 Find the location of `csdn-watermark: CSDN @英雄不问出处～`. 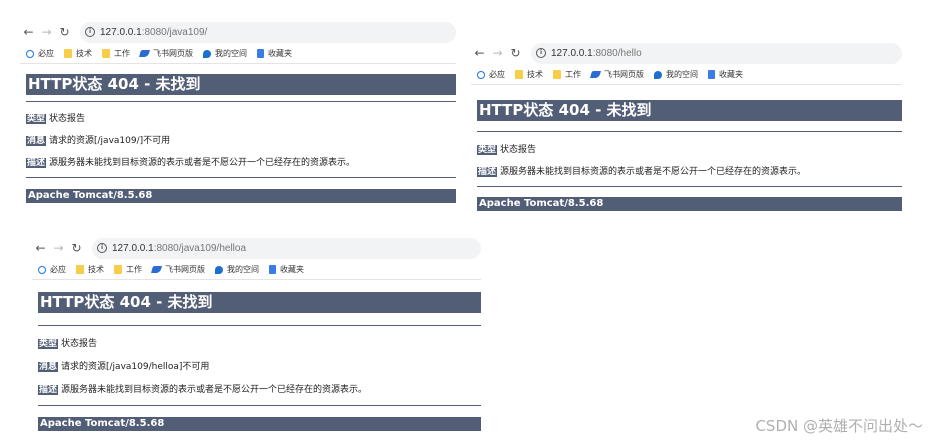

csdn-watermark: CSDN @英雄不问出处～ is located at coordinates (839, 426).